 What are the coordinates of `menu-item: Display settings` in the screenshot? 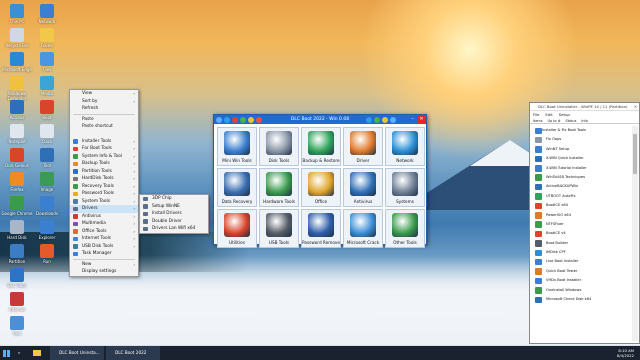 It's located at (104, 272).